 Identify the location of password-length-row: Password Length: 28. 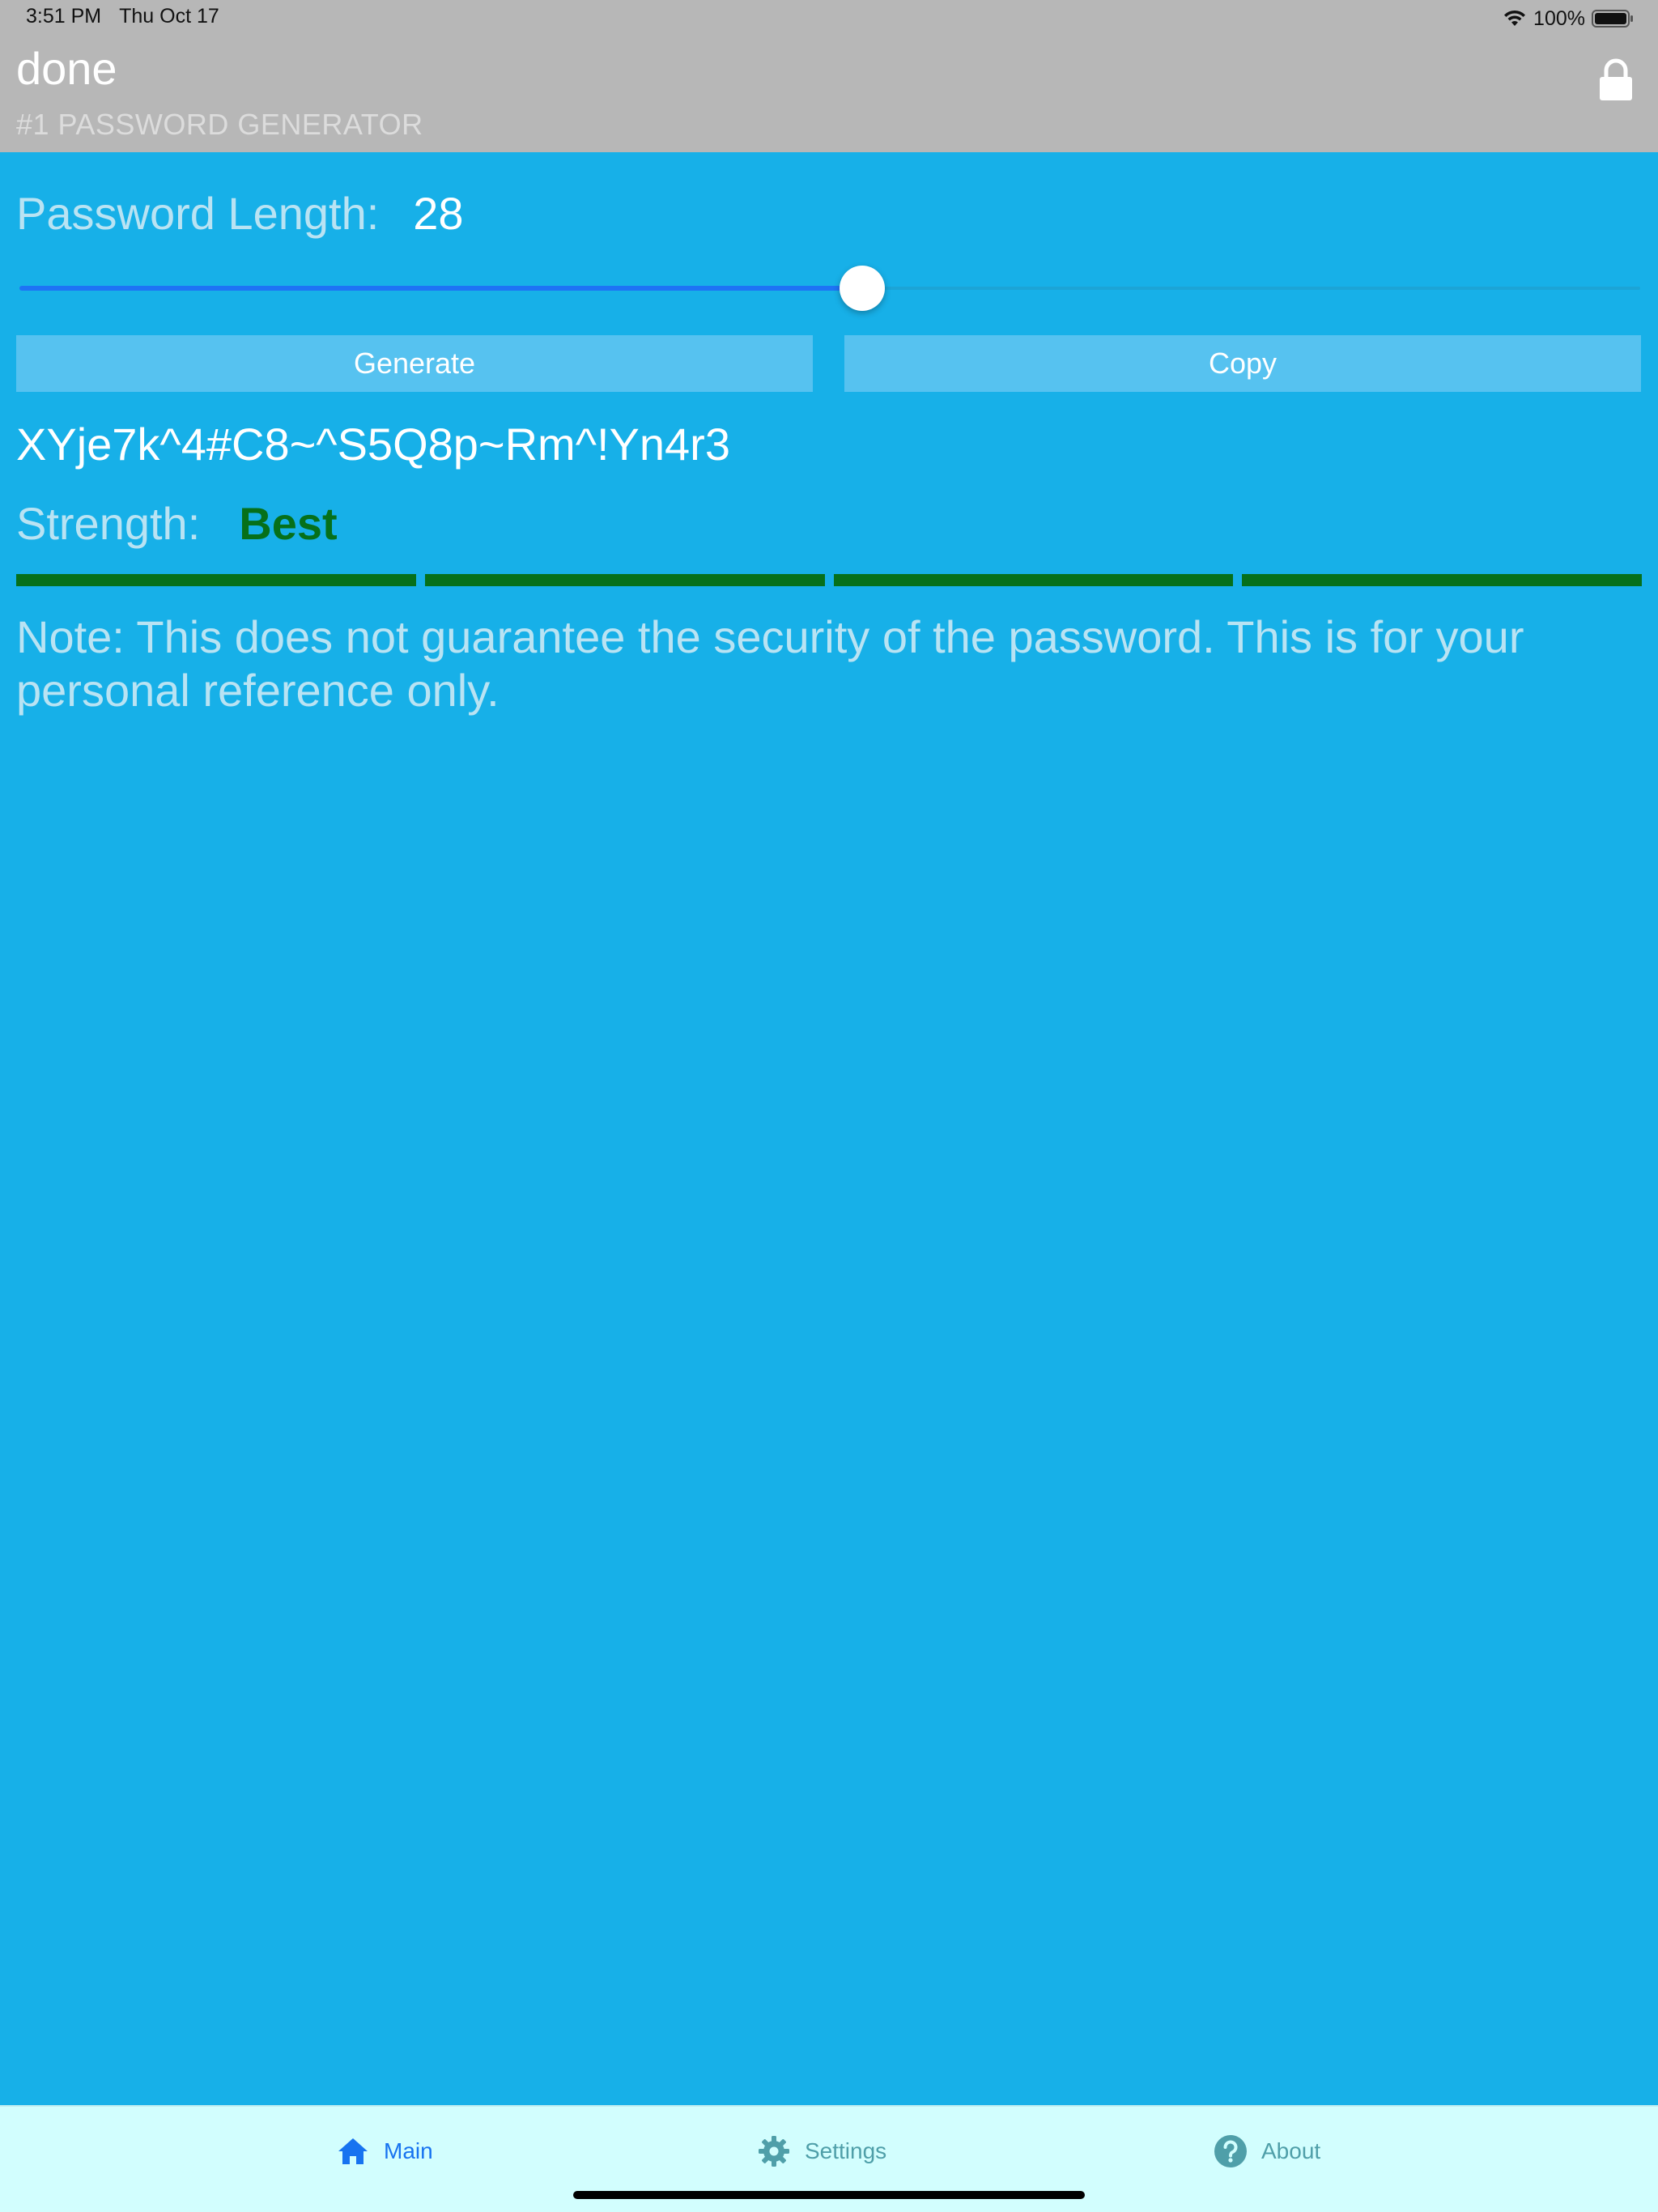
(240, 213).